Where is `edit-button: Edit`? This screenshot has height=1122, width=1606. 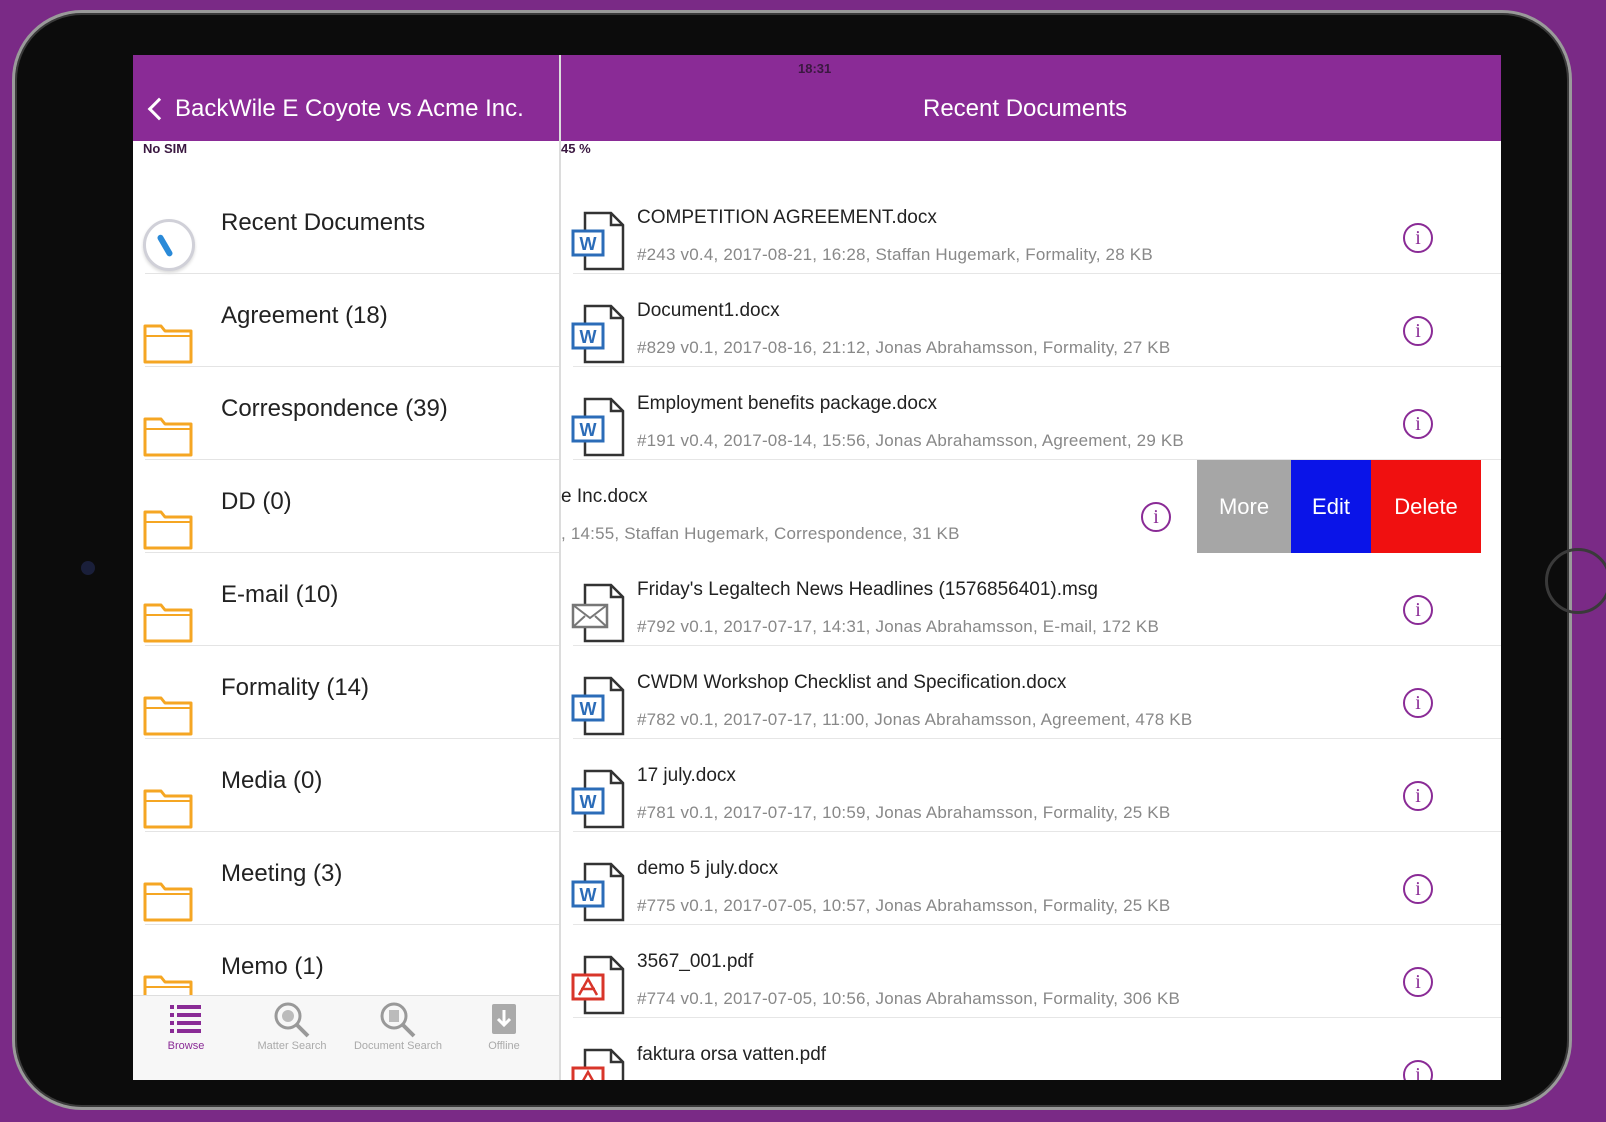
edit-button: Edit is located at coordinates (1331, 506).